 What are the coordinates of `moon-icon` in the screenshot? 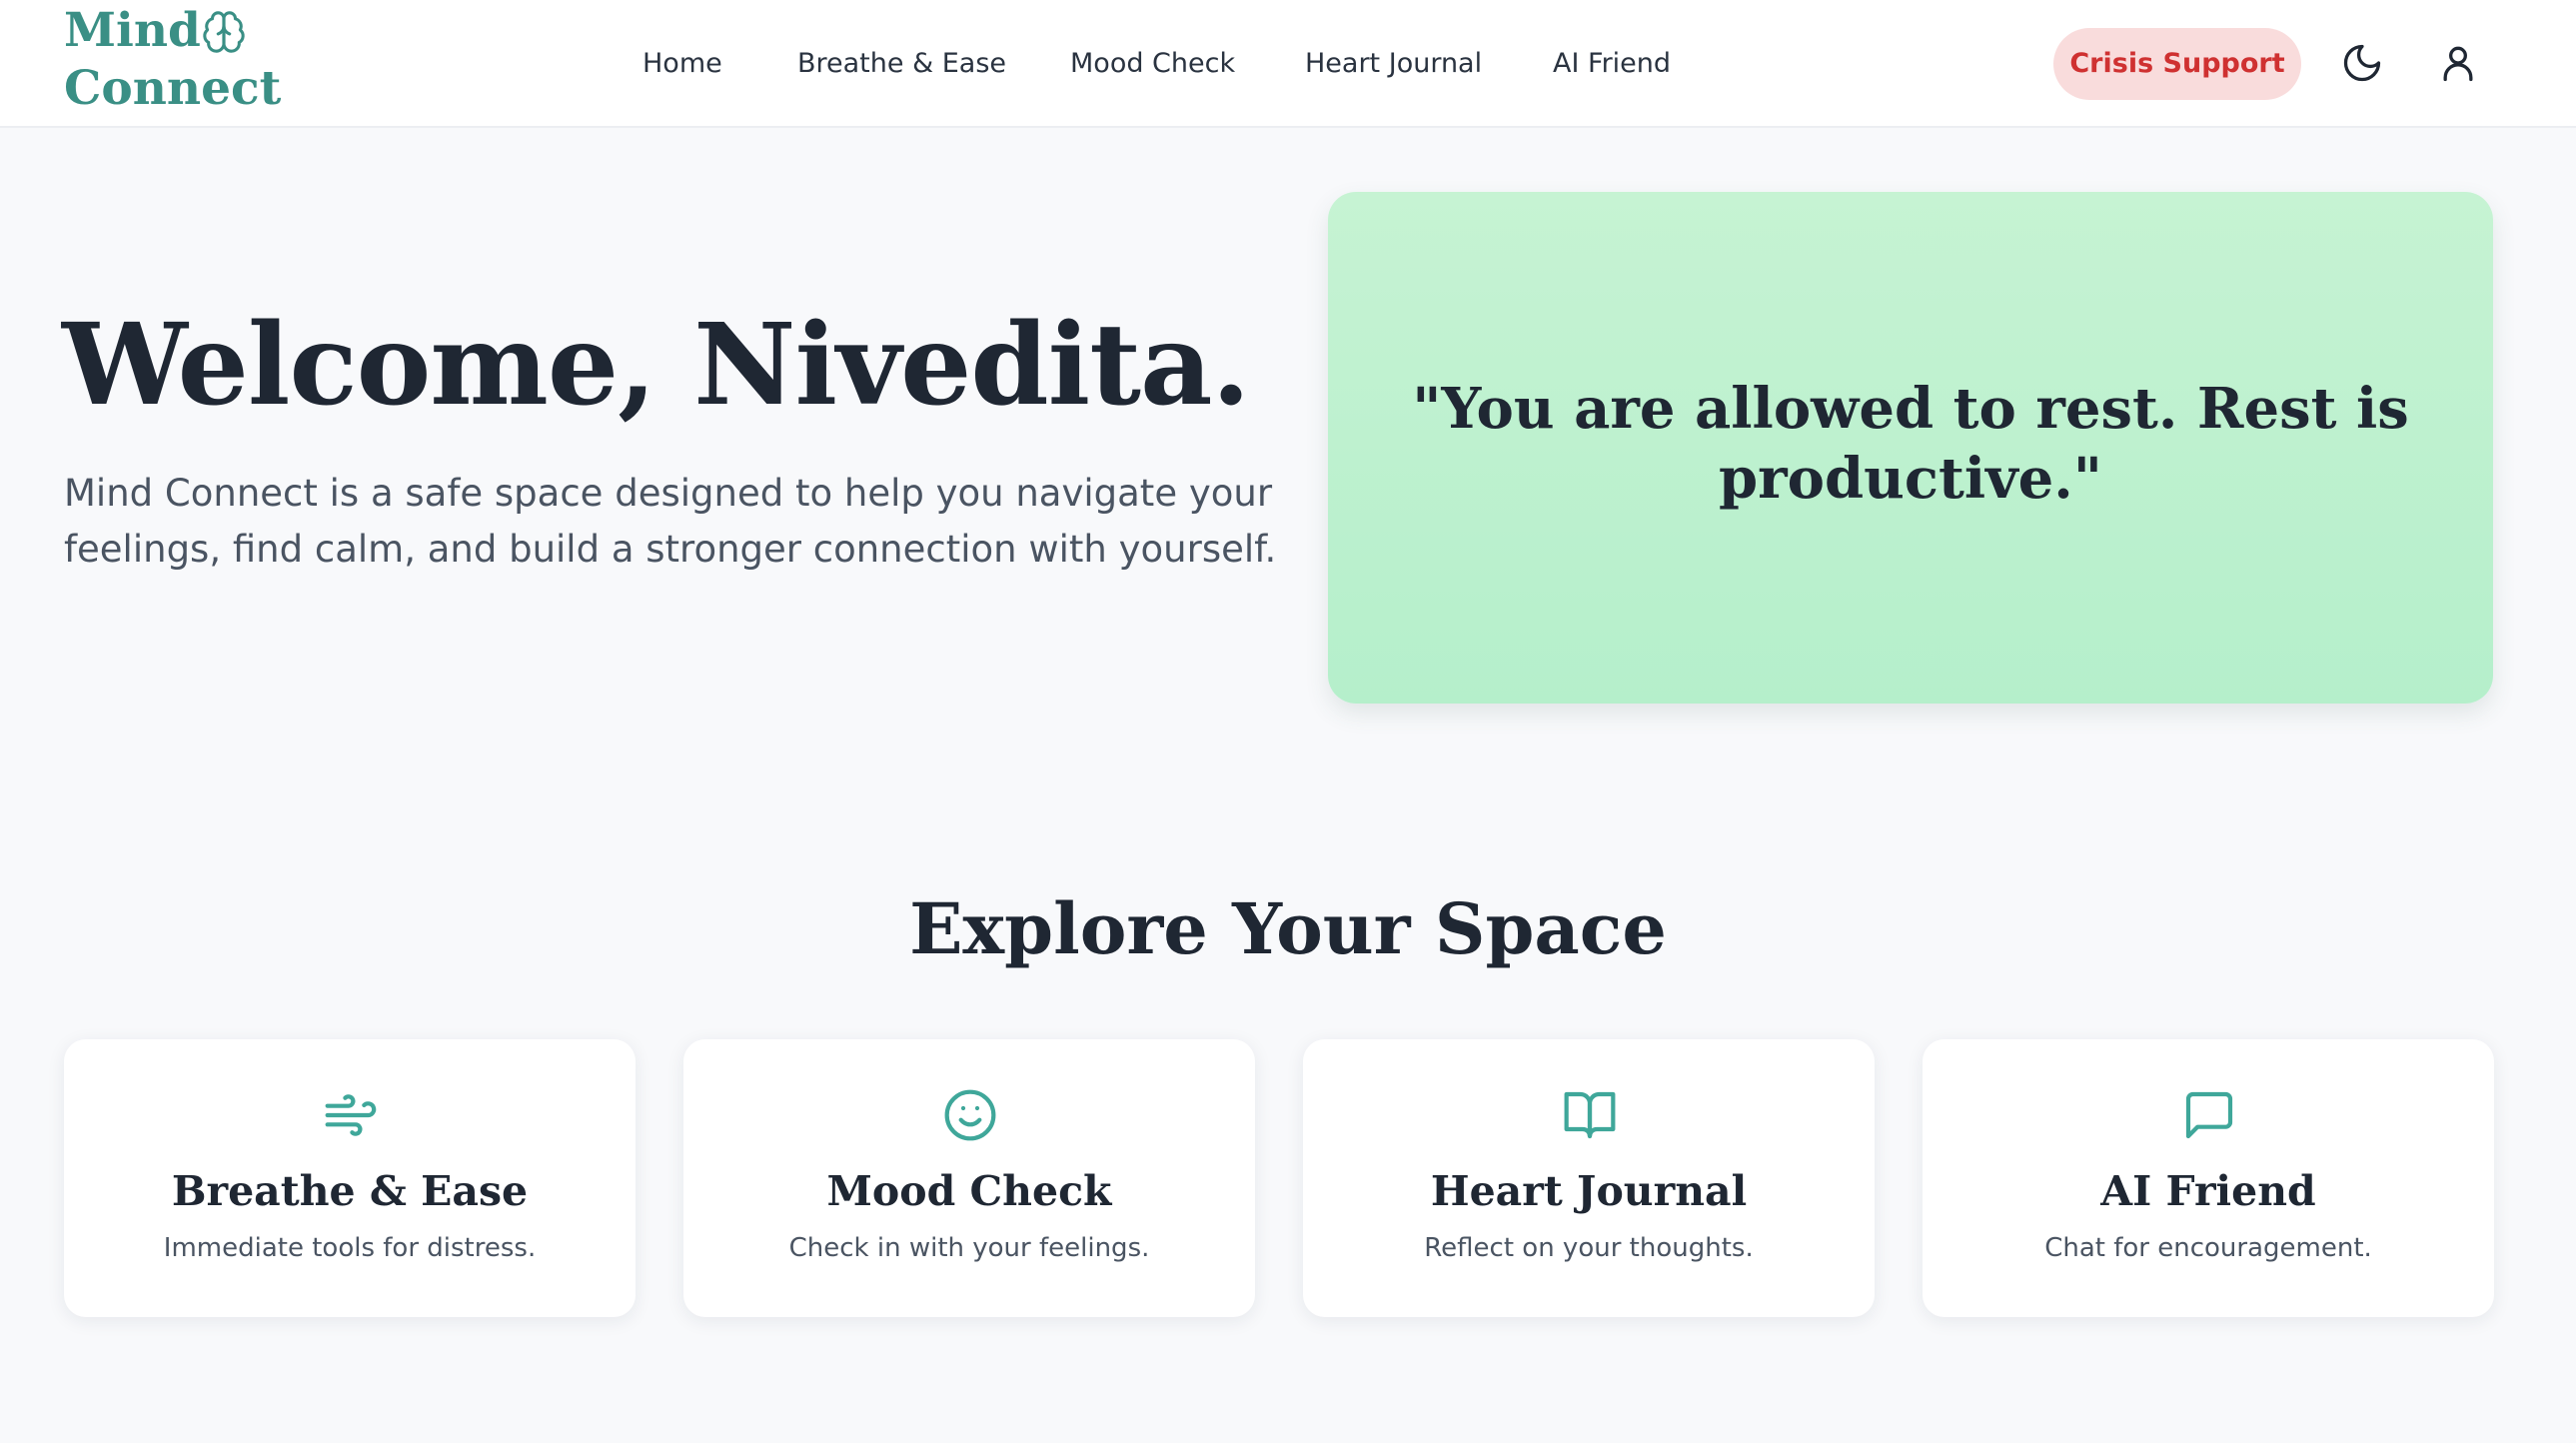 It's located at (2362, 63).